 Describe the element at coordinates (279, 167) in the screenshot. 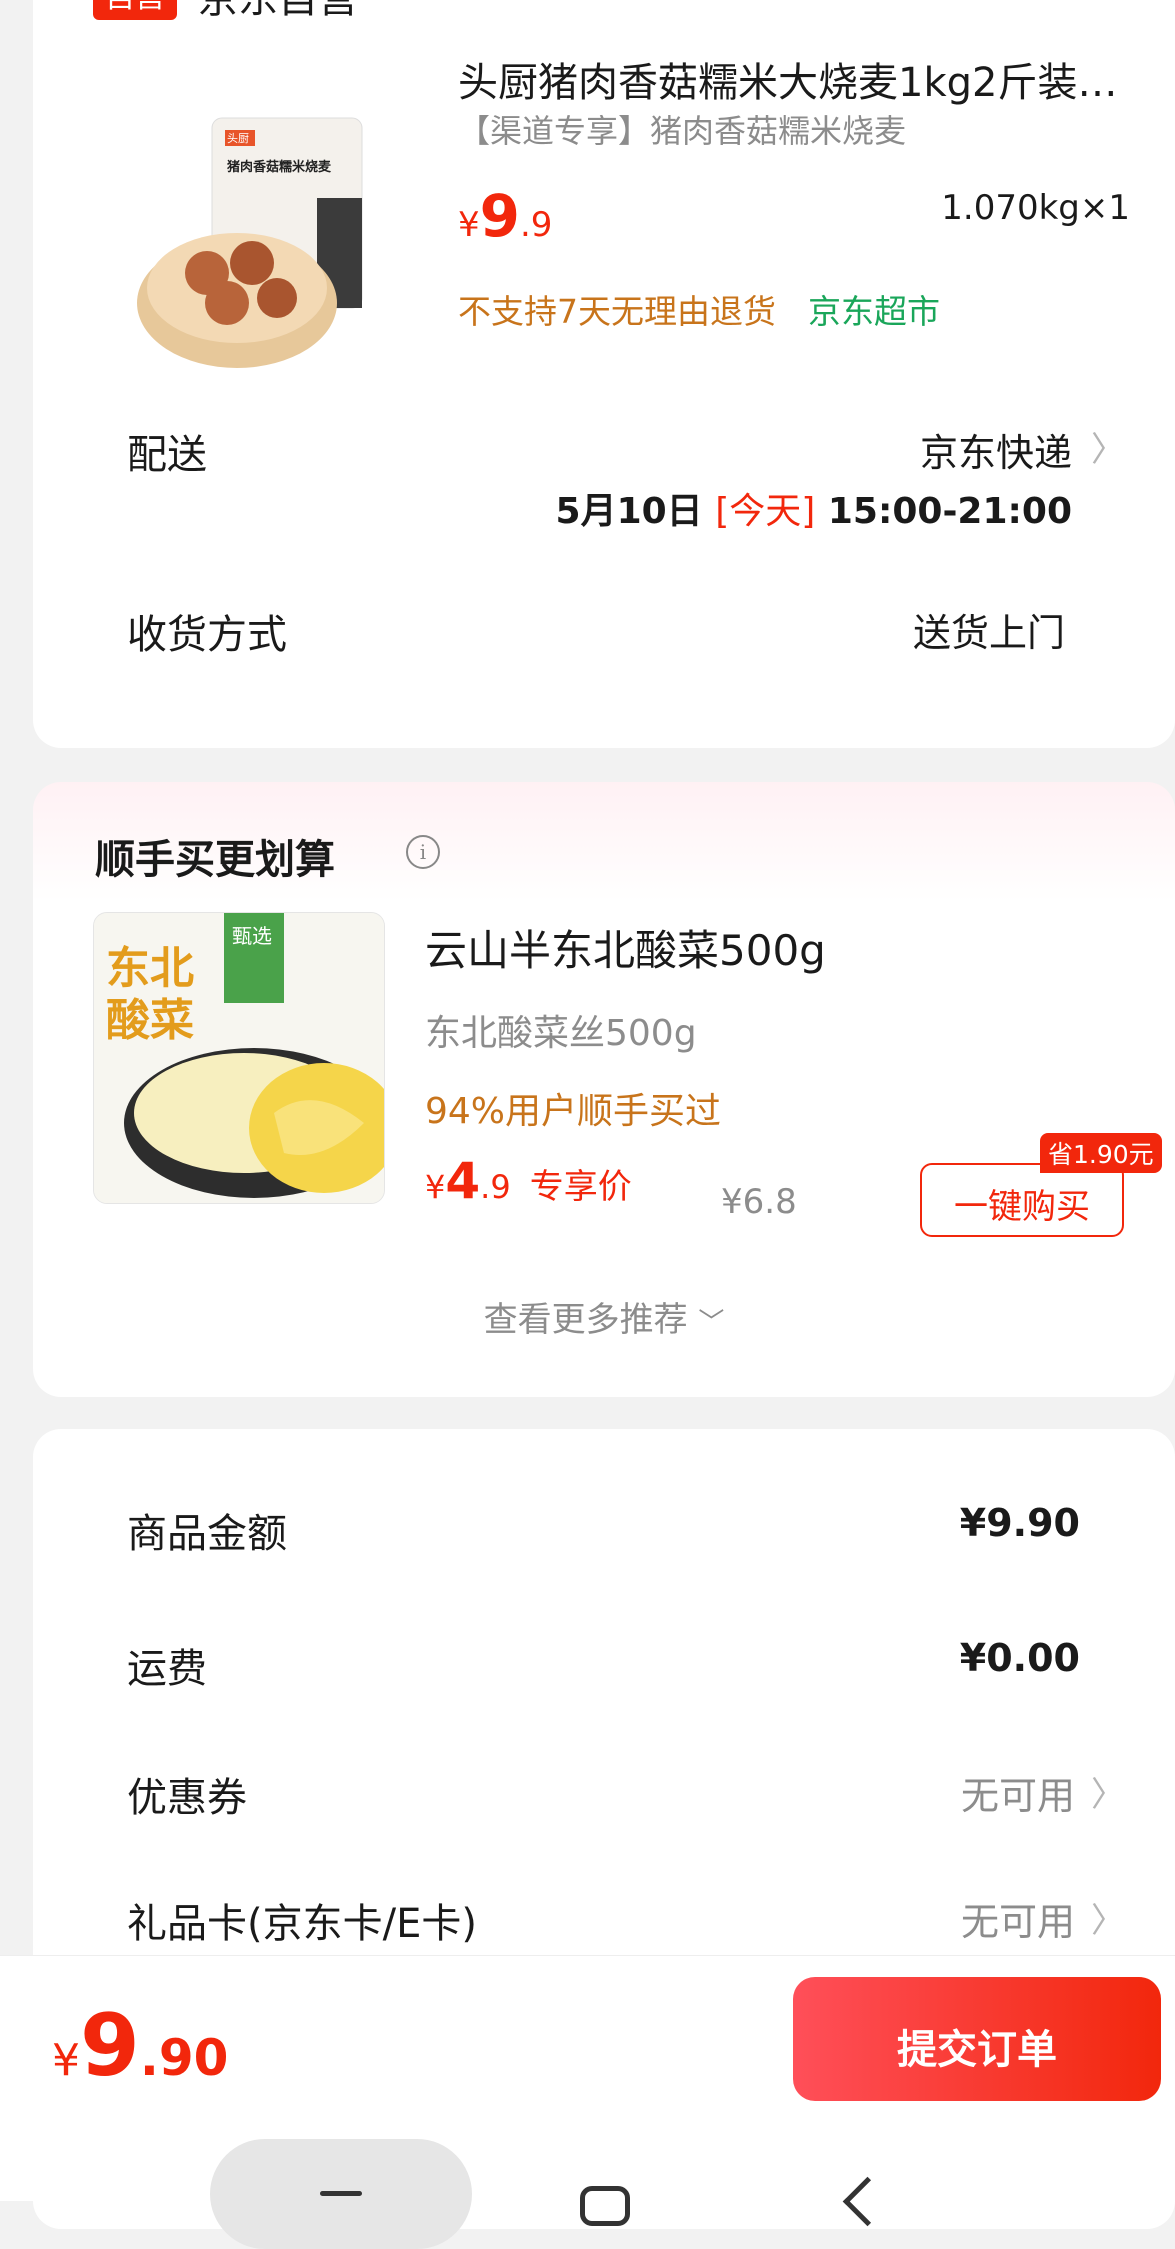

I see `product-image-text: 猪肉香菇糯米烧麦` at that location.